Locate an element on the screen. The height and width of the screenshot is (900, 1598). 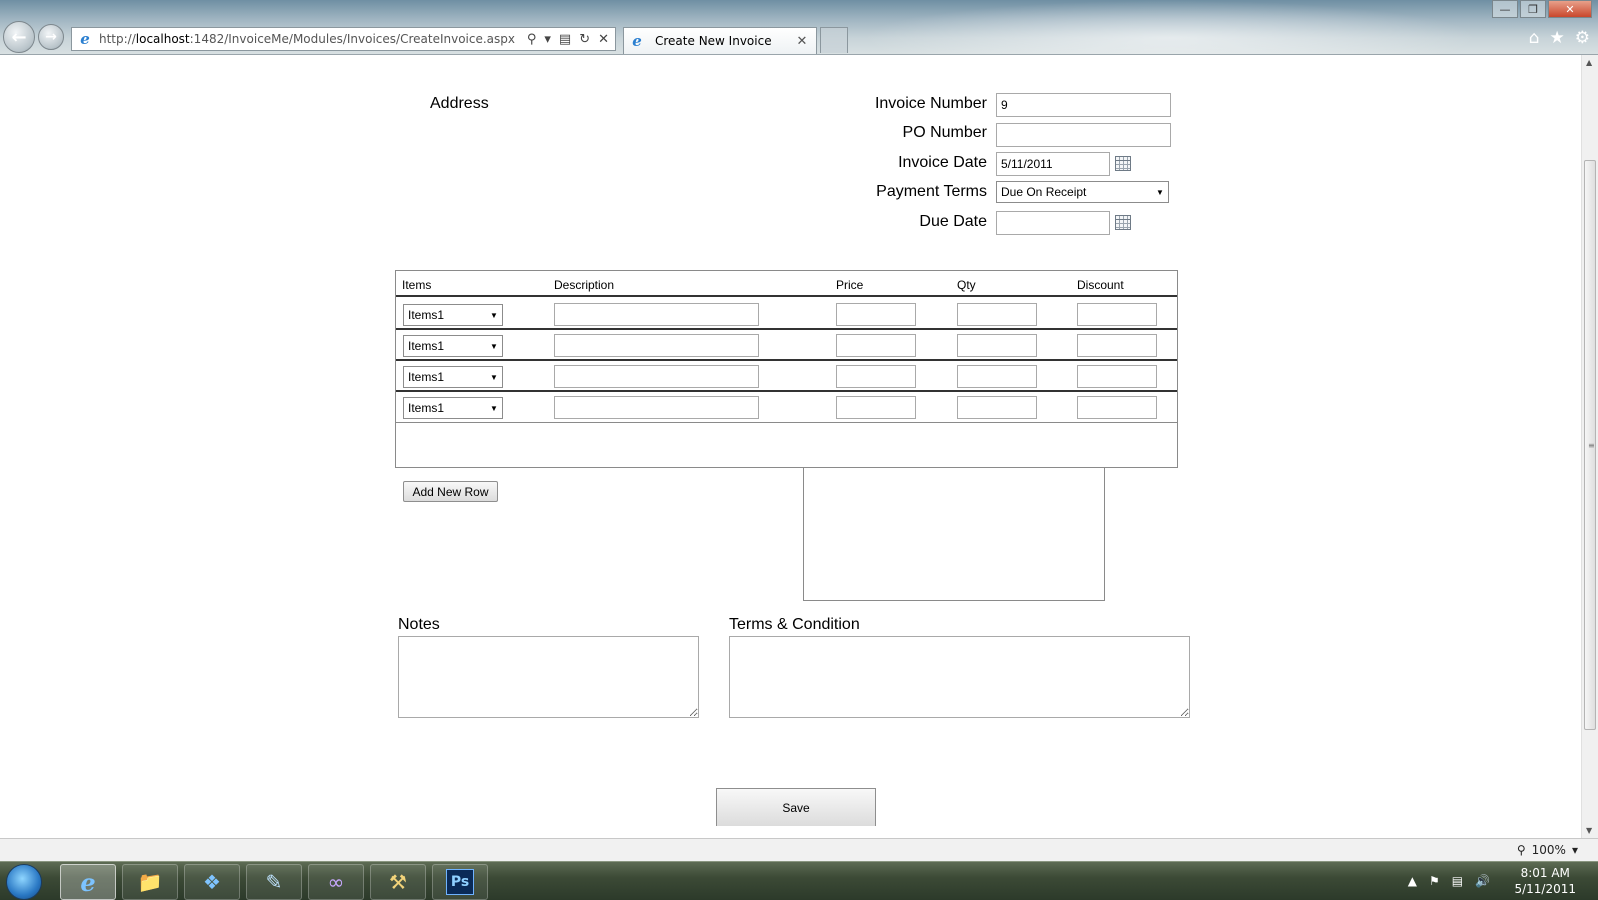
zoom-icon: ⚲ is located at coordinates (1521, 850).